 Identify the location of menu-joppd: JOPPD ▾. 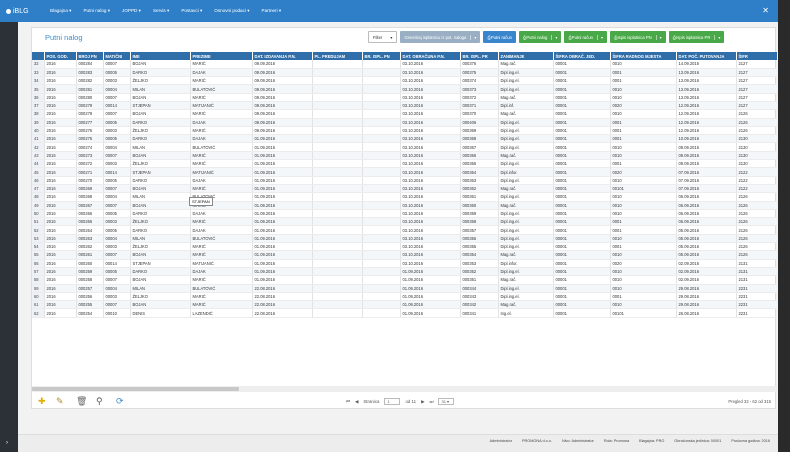
(131, 11).